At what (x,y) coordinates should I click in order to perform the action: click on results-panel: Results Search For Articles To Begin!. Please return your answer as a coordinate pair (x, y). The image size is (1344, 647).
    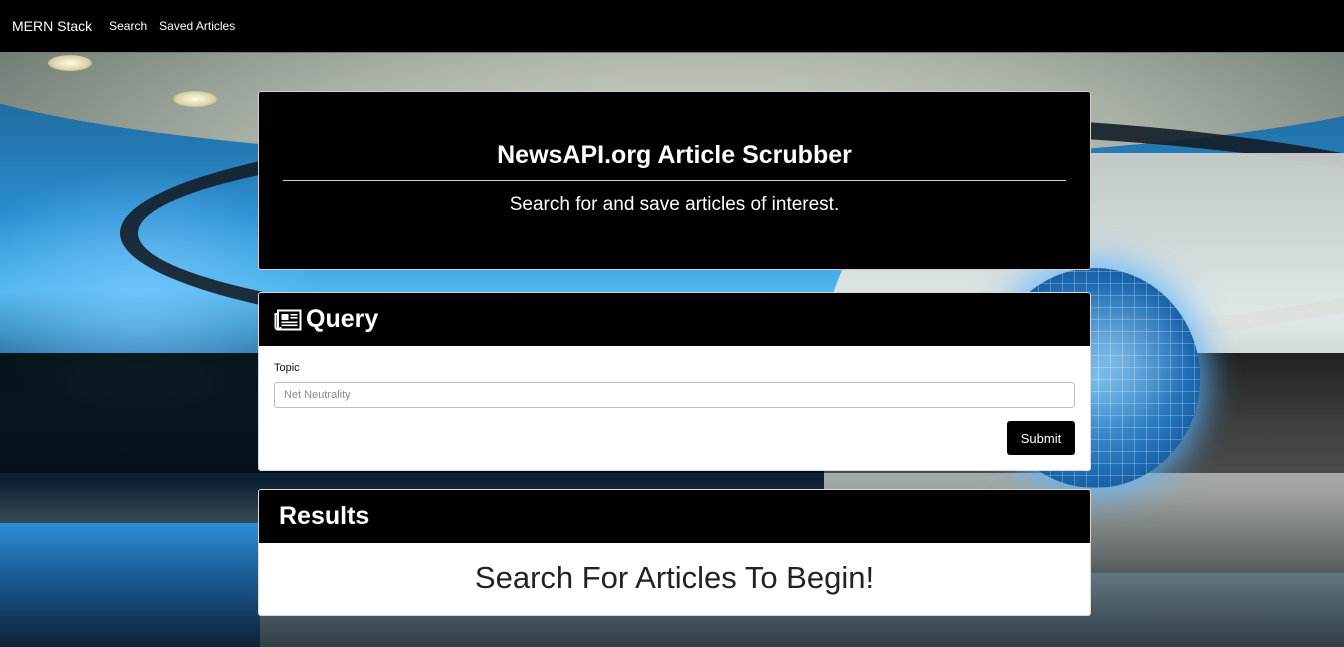
    Looking at the image, I should click on (674, 552).